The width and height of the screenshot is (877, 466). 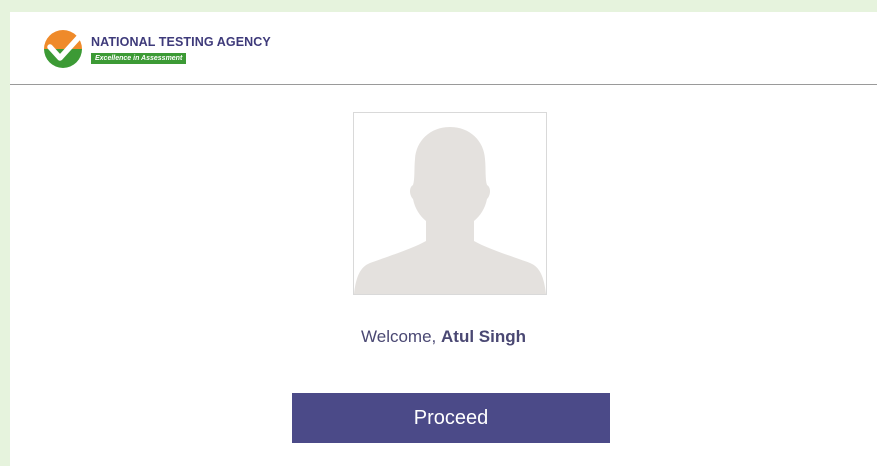 What do you see at coordinates (63, 49) in the screenshot?
I see `nta-checkmark-logo-icon` at bounding box center [63, 49].